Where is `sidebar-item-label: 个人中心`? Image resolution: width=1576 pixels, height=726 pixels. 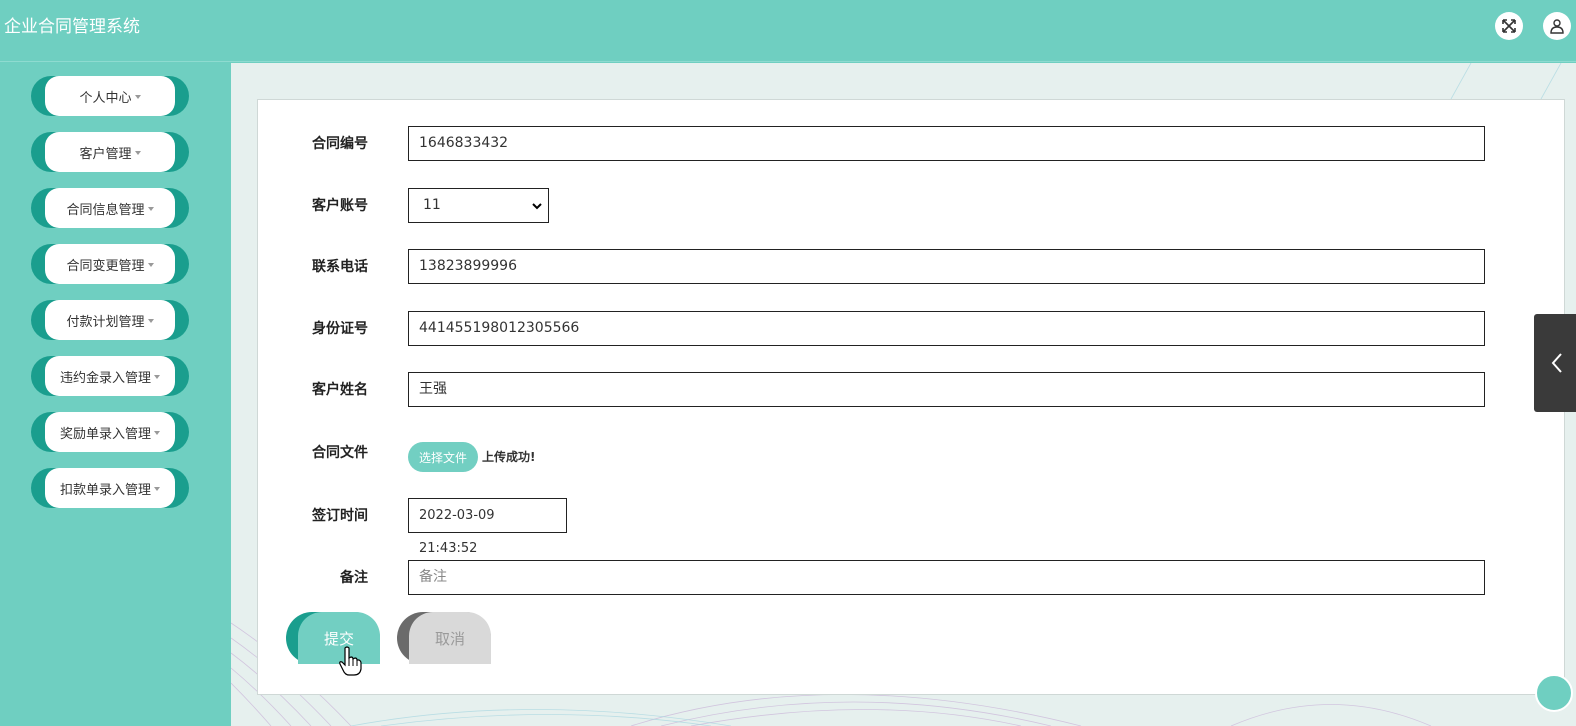
sidebar-item-label: 个人中心 is located at coordinates (105, 98).